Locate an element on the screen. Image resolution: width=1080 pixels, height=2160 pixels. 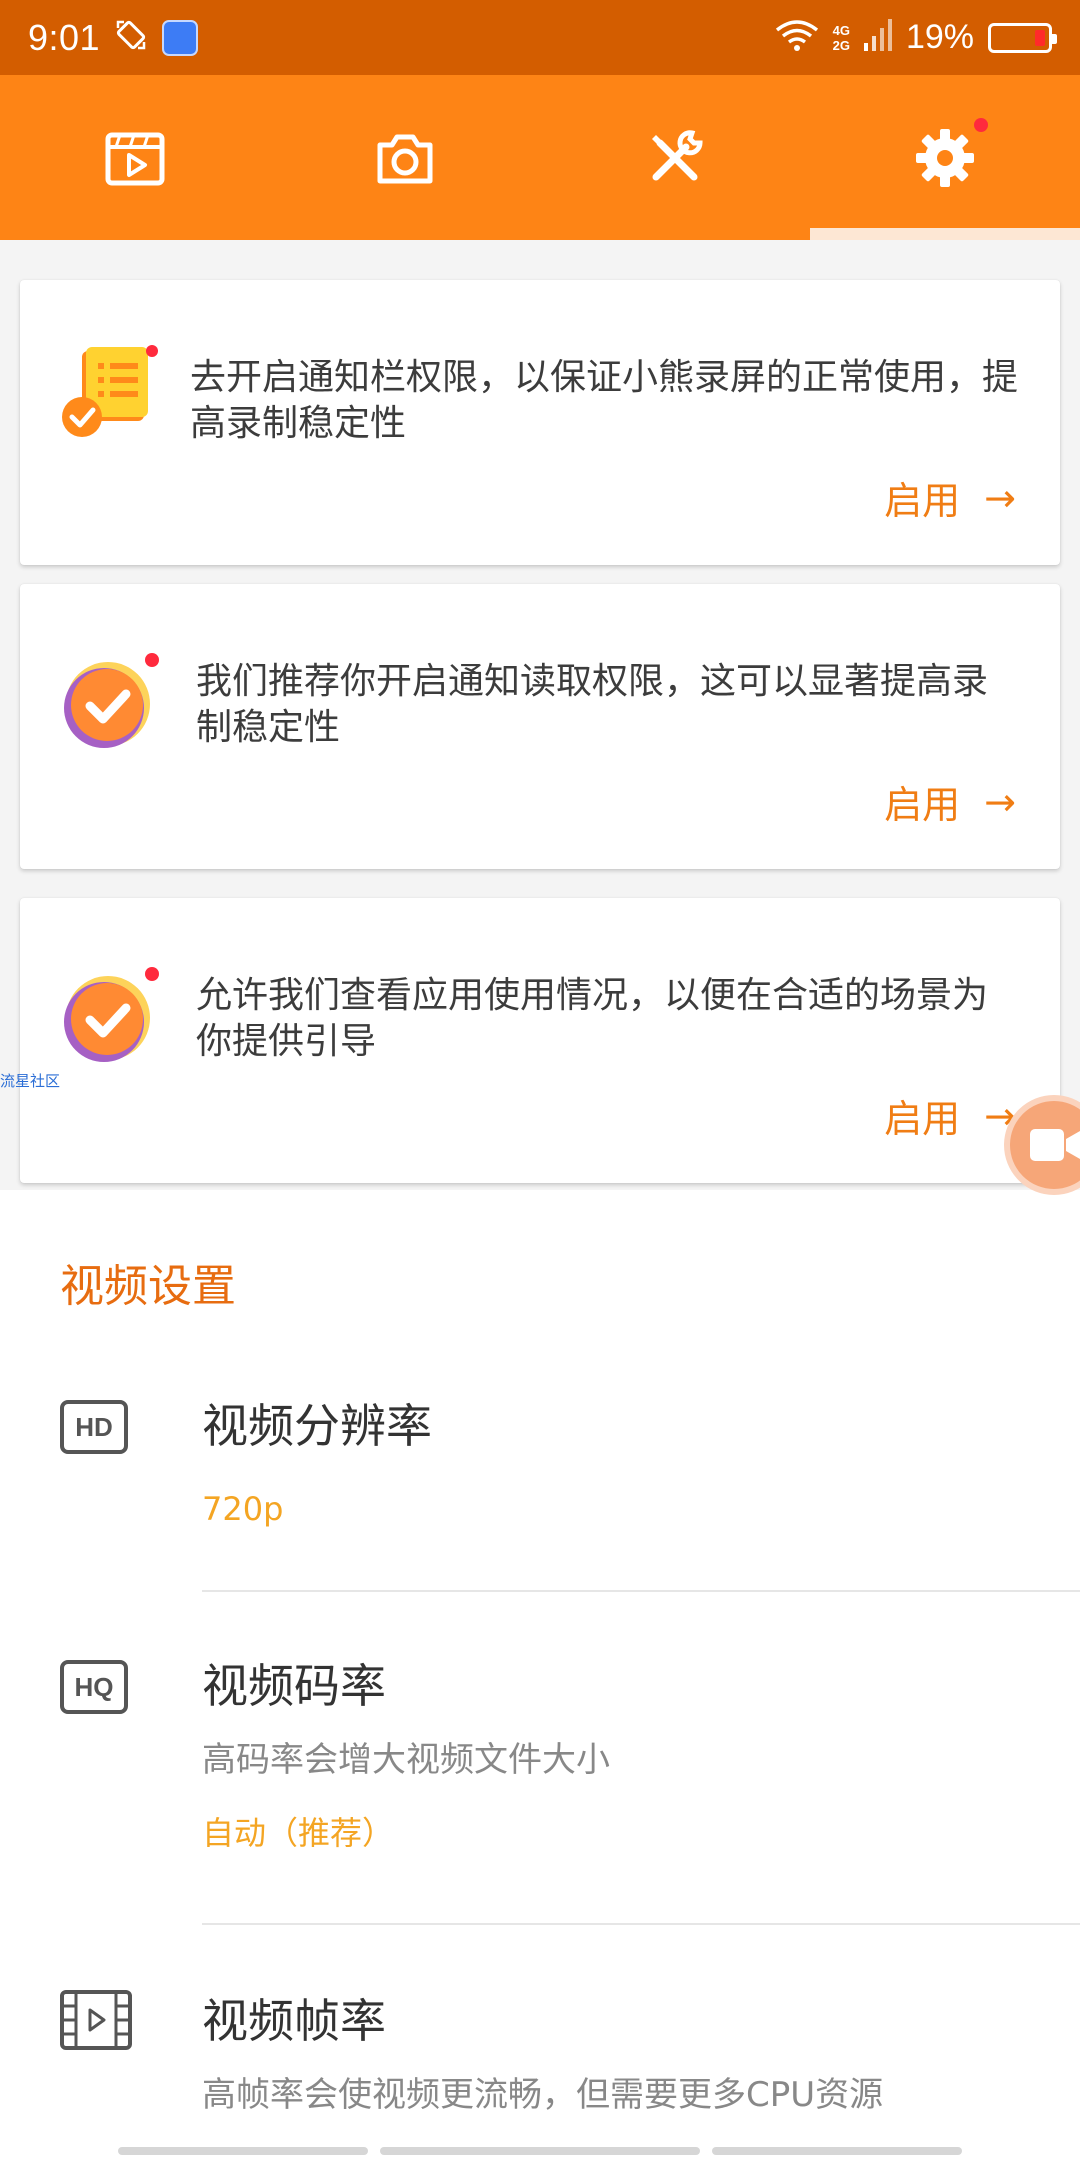
network-type: 4G 2G is located at coordinates (841, 38).